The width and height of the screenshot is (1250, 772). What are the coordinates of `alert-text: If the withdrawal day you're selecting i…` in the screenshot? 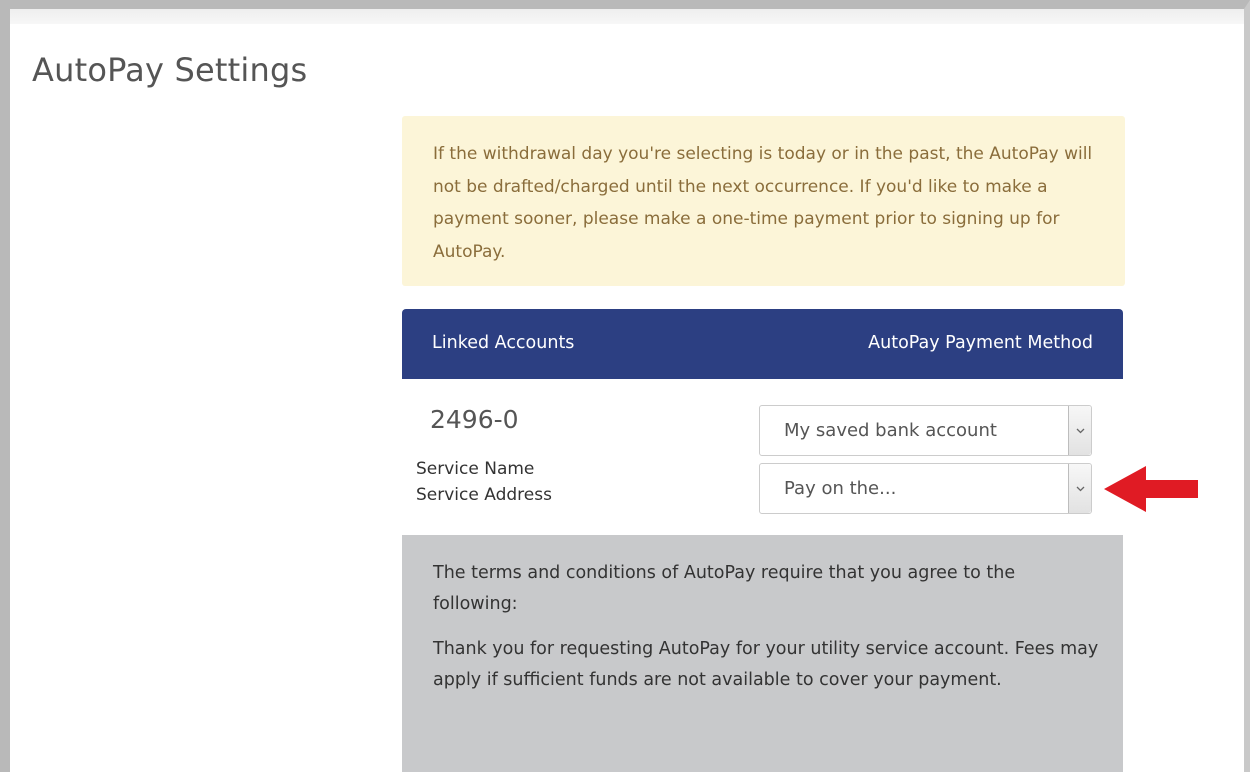 It's located at (763, 203).